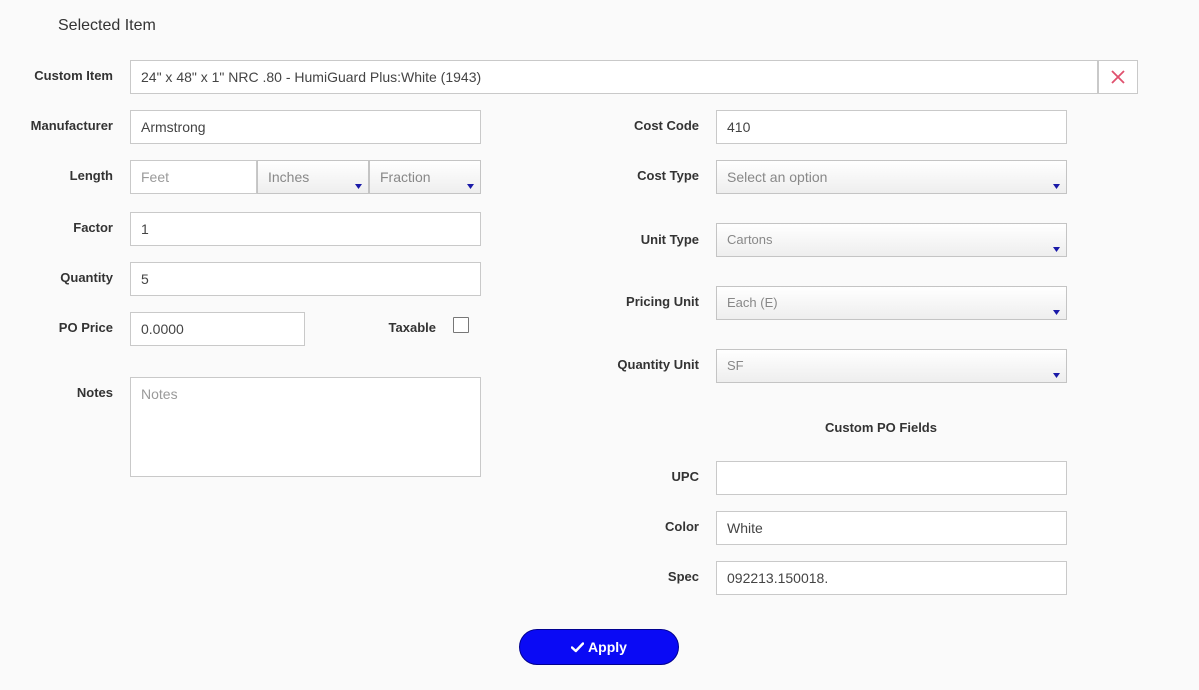  What do you see at coordinates (412, 327) in the screenshot?
I see `taxable-label: Taxable` at bounding box center [412, 327].